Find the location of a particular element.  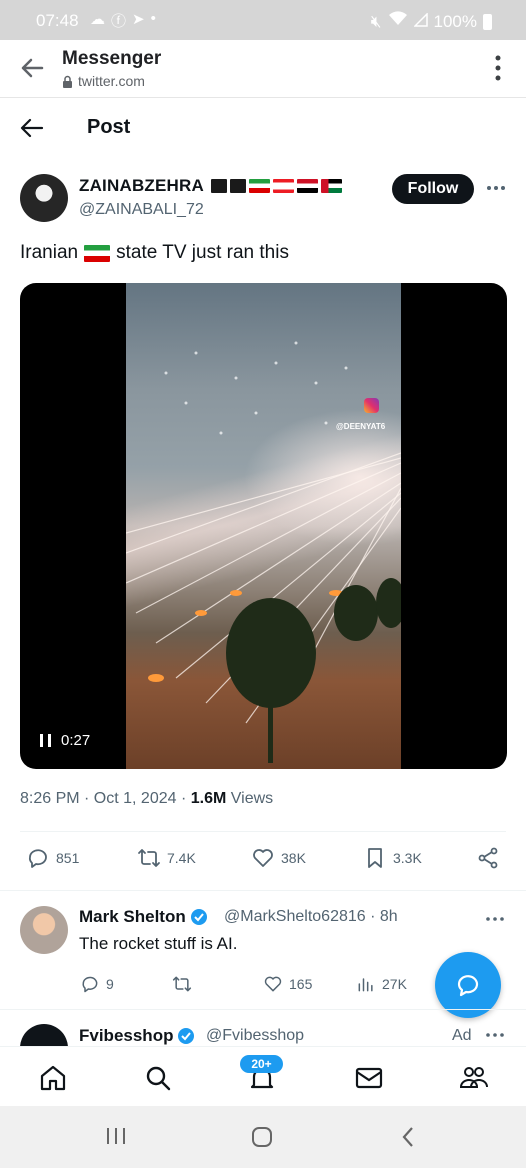

home-button-icon is located at coordinates (262, 1137).